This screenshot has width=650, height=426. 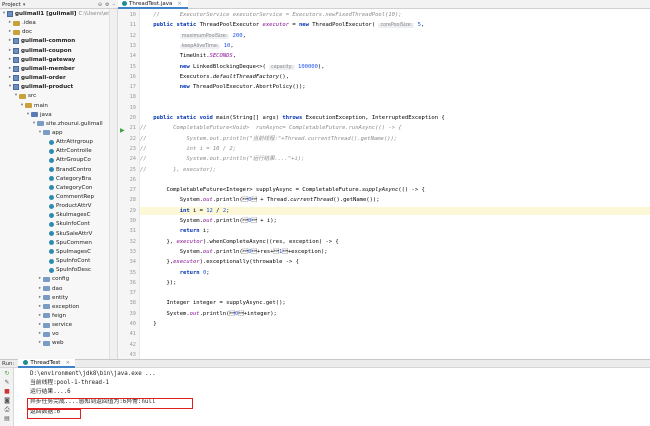 What do you see at coordinates (7, 374) in the screenshot?
I see `rerun-icon: ↻` at bounding box center [7, 374].